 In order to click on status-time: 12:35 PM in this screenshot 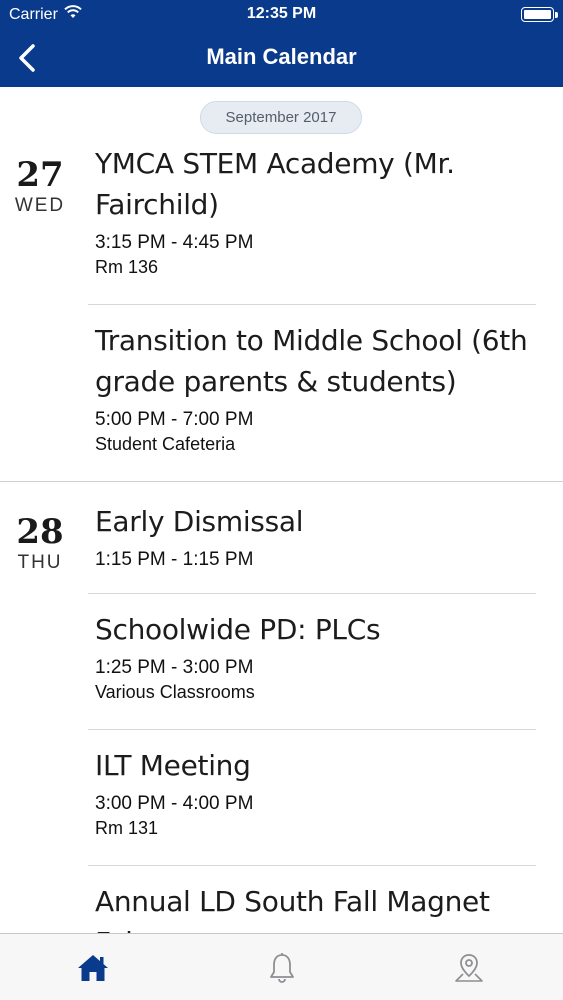, I will do `click(281, 13)`.